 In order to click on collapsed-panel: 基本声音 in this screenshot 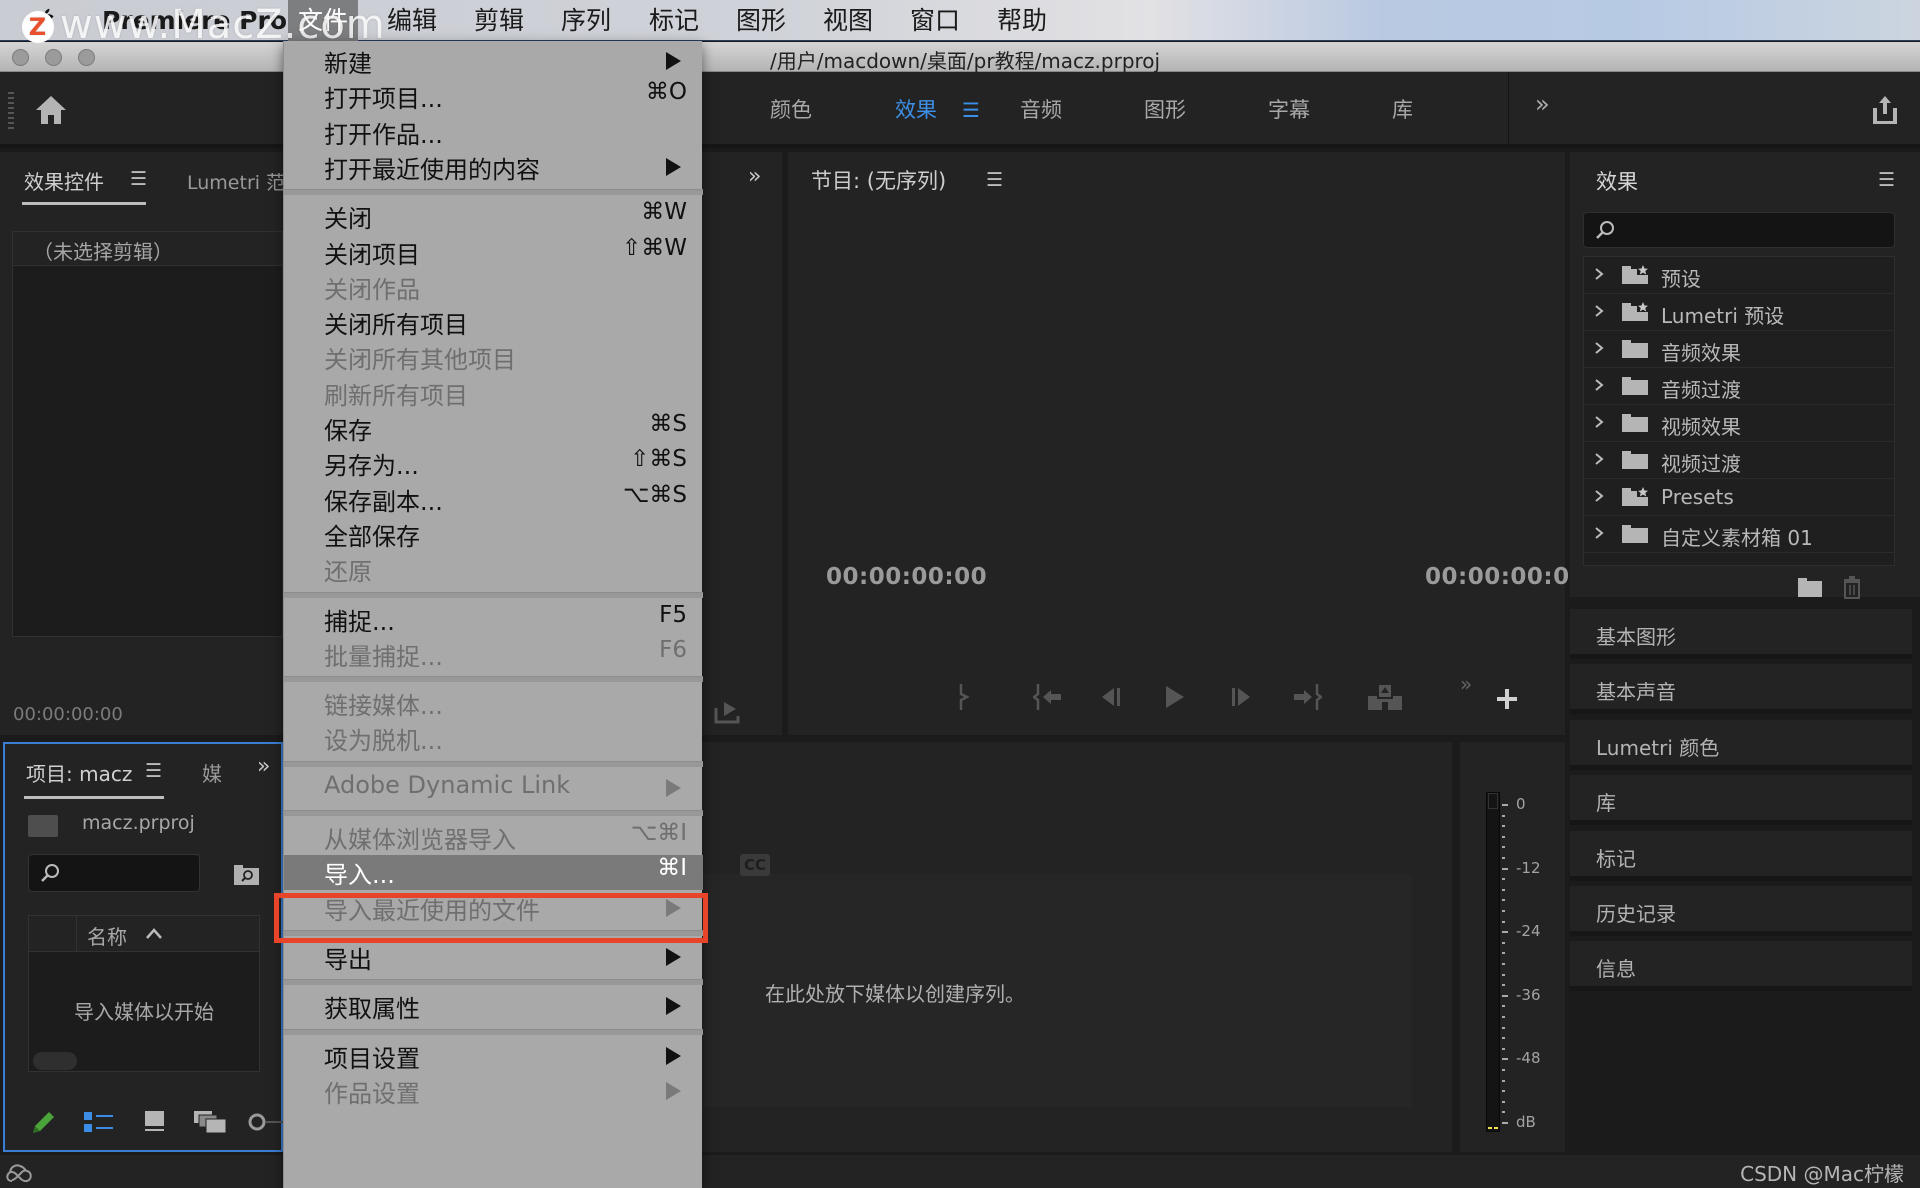, I will do `click(1741, 689)`.